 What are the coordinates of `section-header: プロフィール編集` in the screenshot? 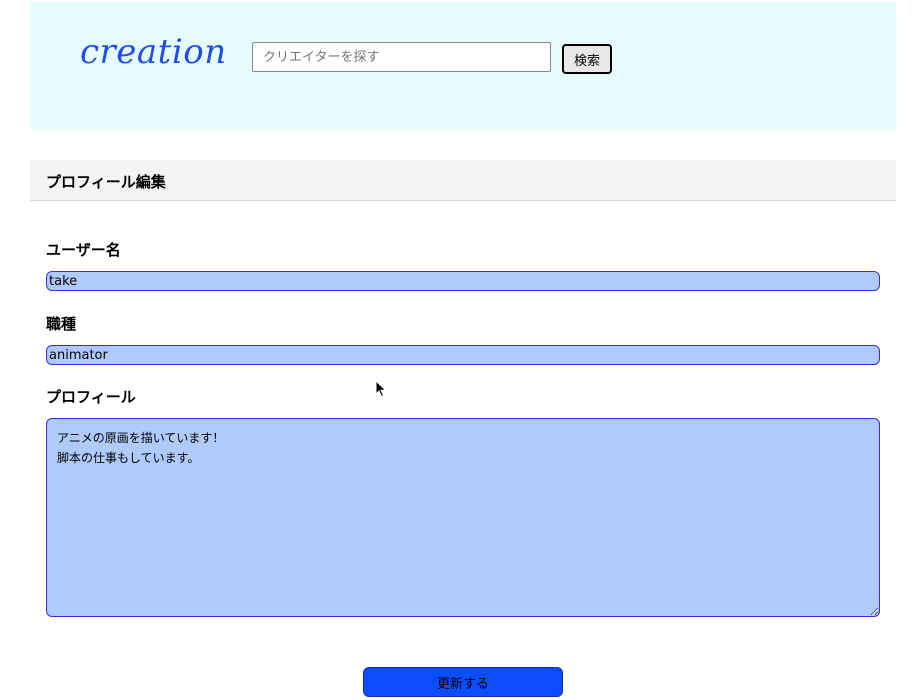 It's located at (463, 180).